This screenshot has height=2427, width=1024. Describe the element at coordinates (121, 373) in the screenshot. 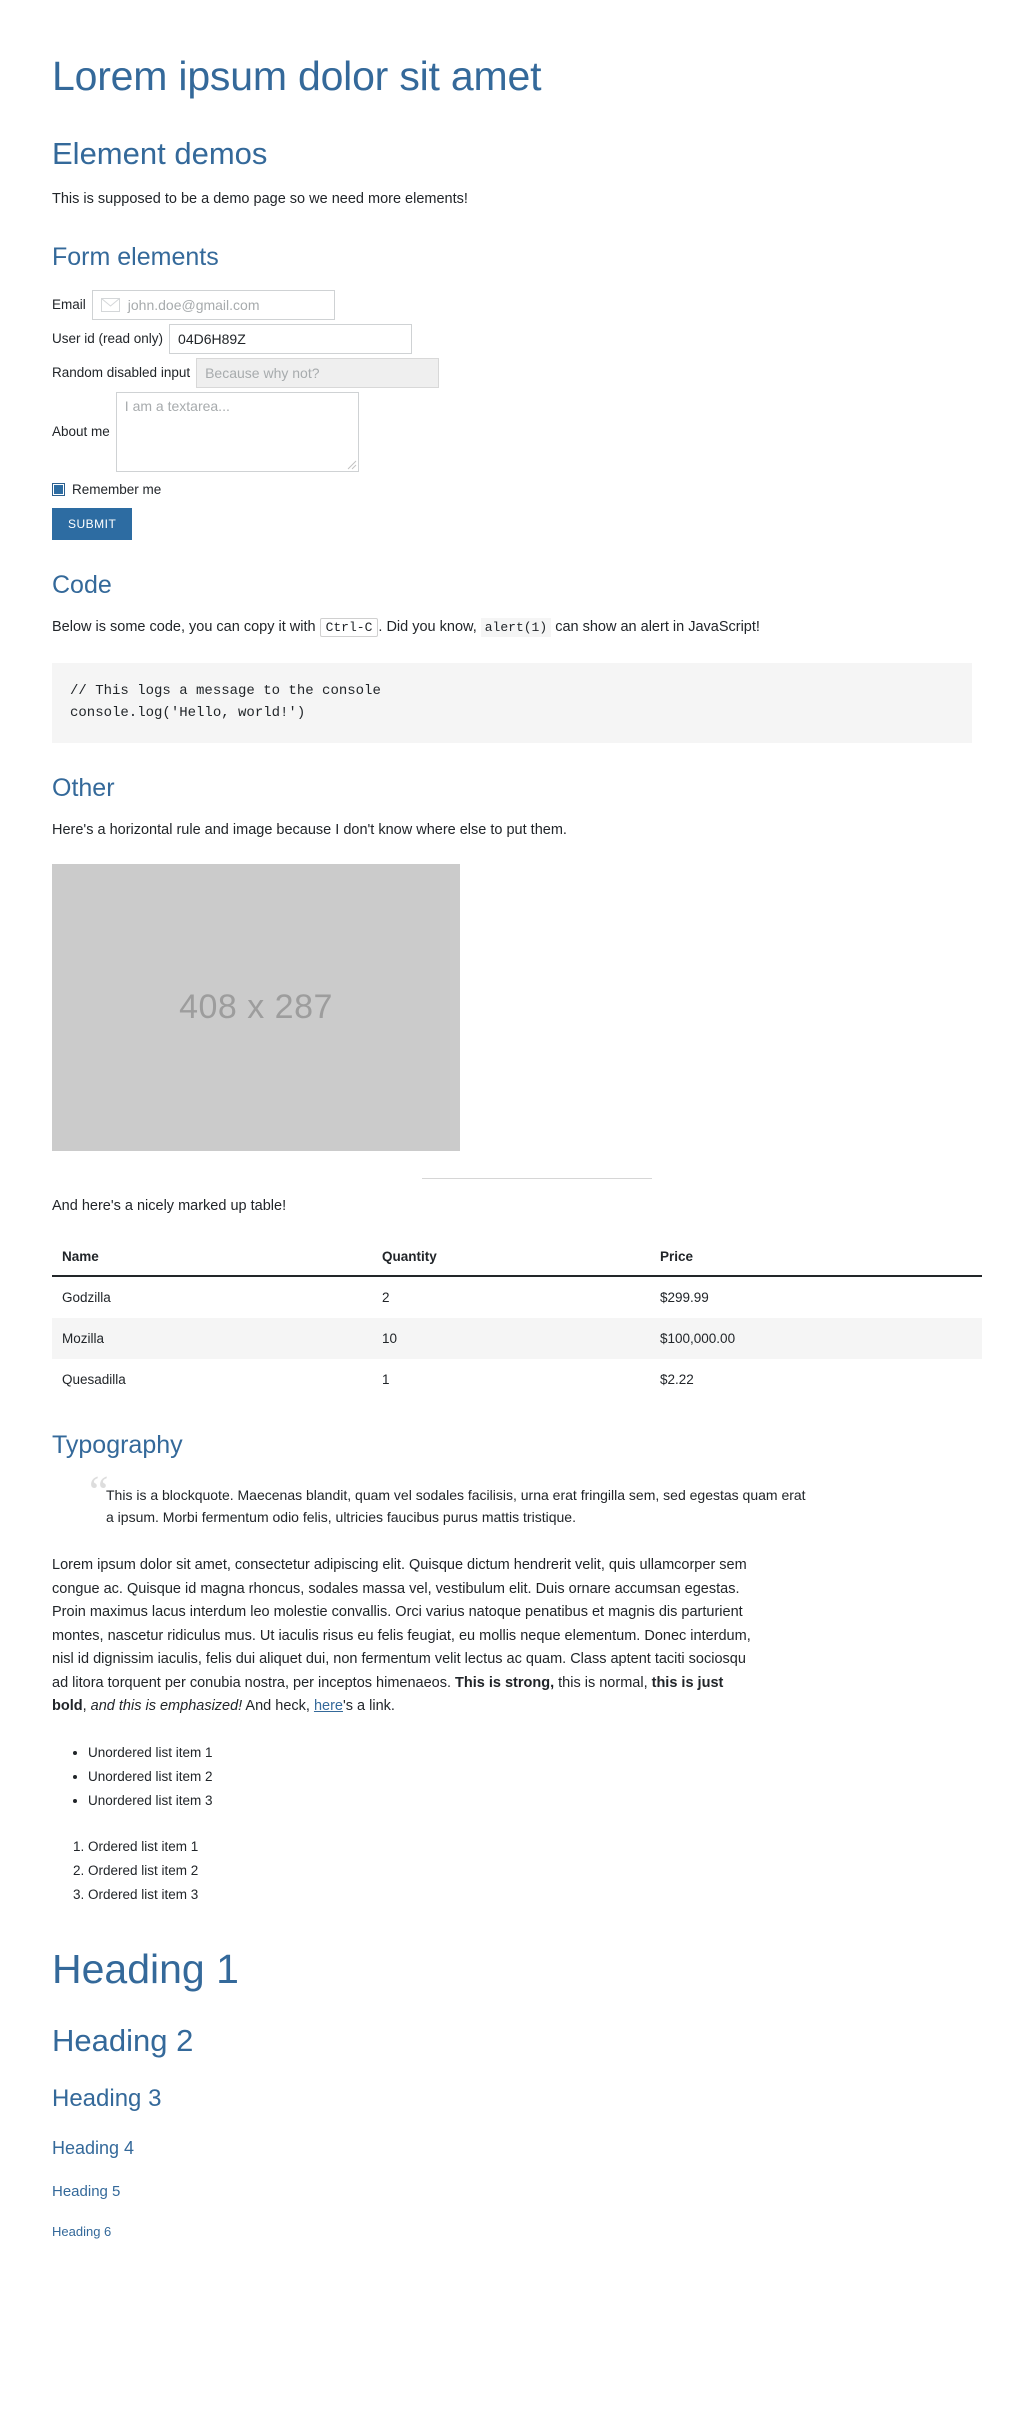

I see `disabled-input-label: Random disabled input` at that location.